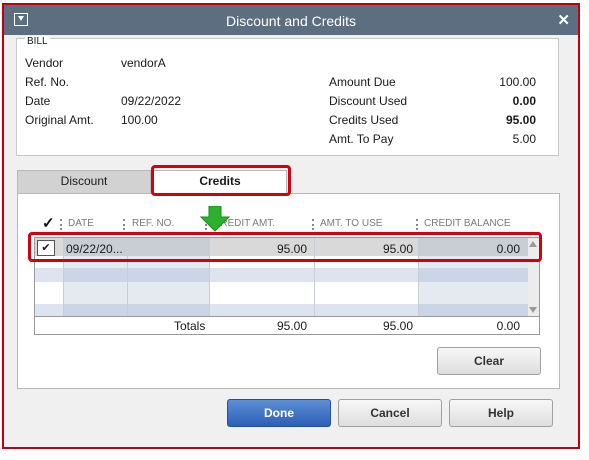 The image size is (589, 460). I want to click on ref-no-label: Ref. No., so click(47, 82).